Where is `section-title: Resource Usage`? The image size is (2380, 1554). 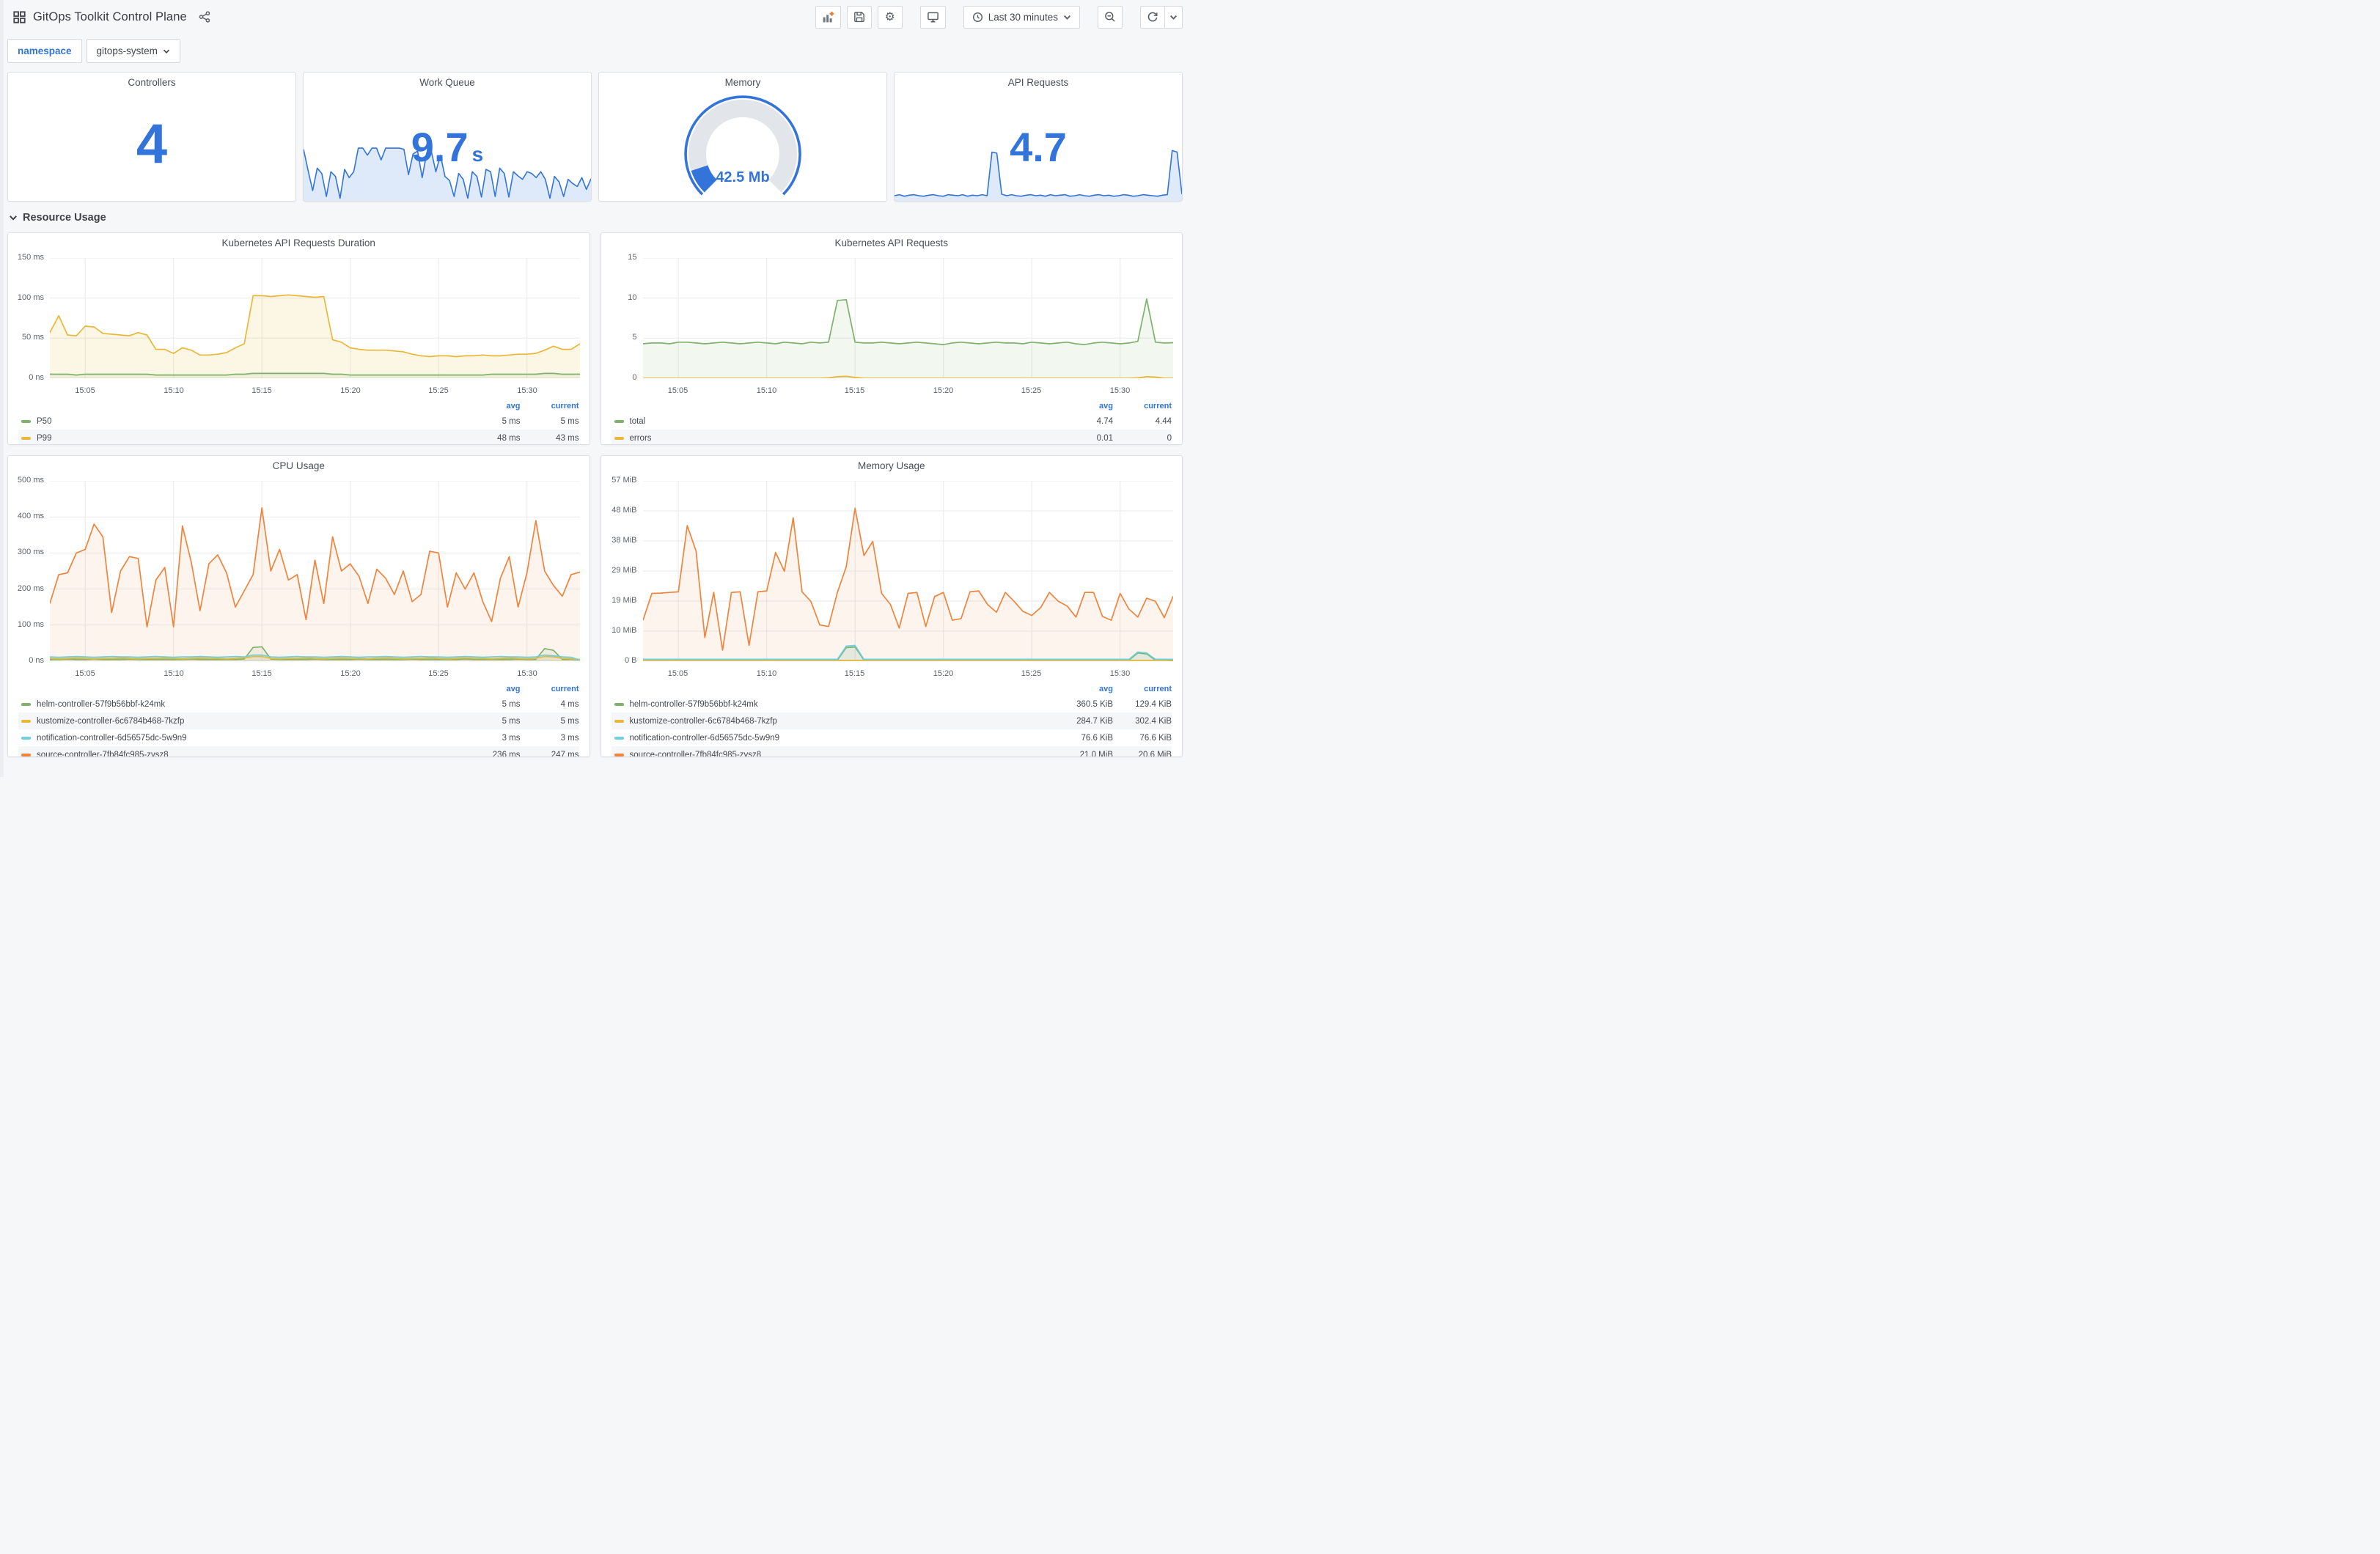 section-title: Resource Usage is located at coordinates (64, 218).